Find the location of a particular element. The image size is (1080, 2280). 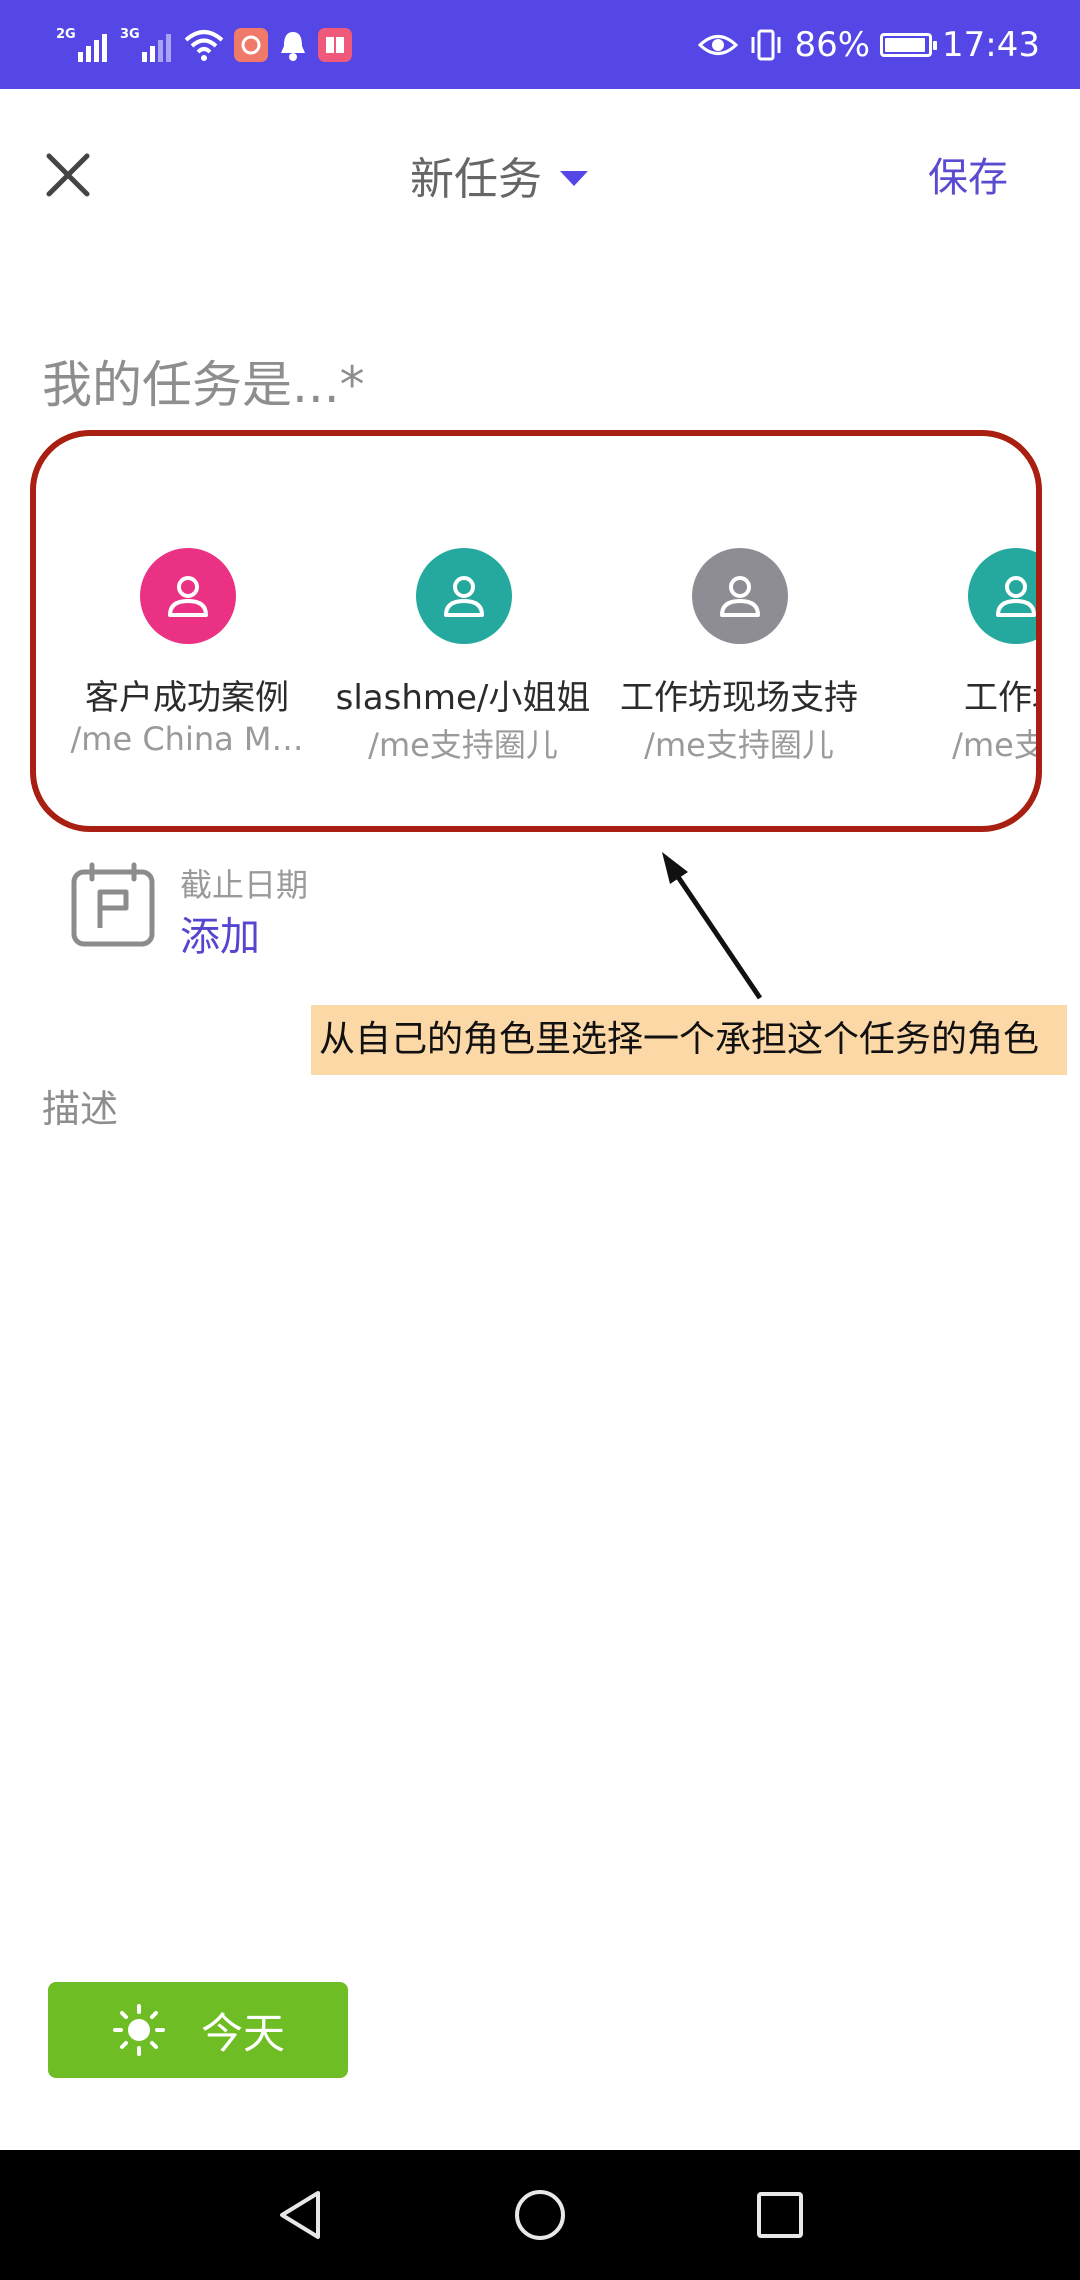

task-name-input: 我的任务是...* is located at coordinates (203, 381).